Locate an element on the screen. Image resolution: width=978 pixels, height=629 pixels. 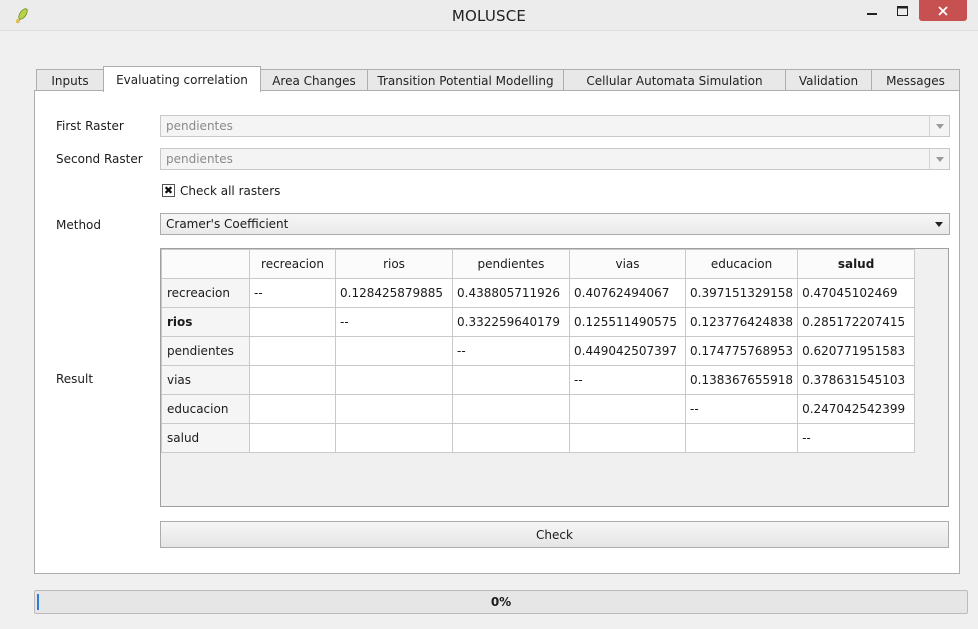
tab-cellular-automata-simulation: Cellular Automata Simulation is located at coordinates (674, 80).